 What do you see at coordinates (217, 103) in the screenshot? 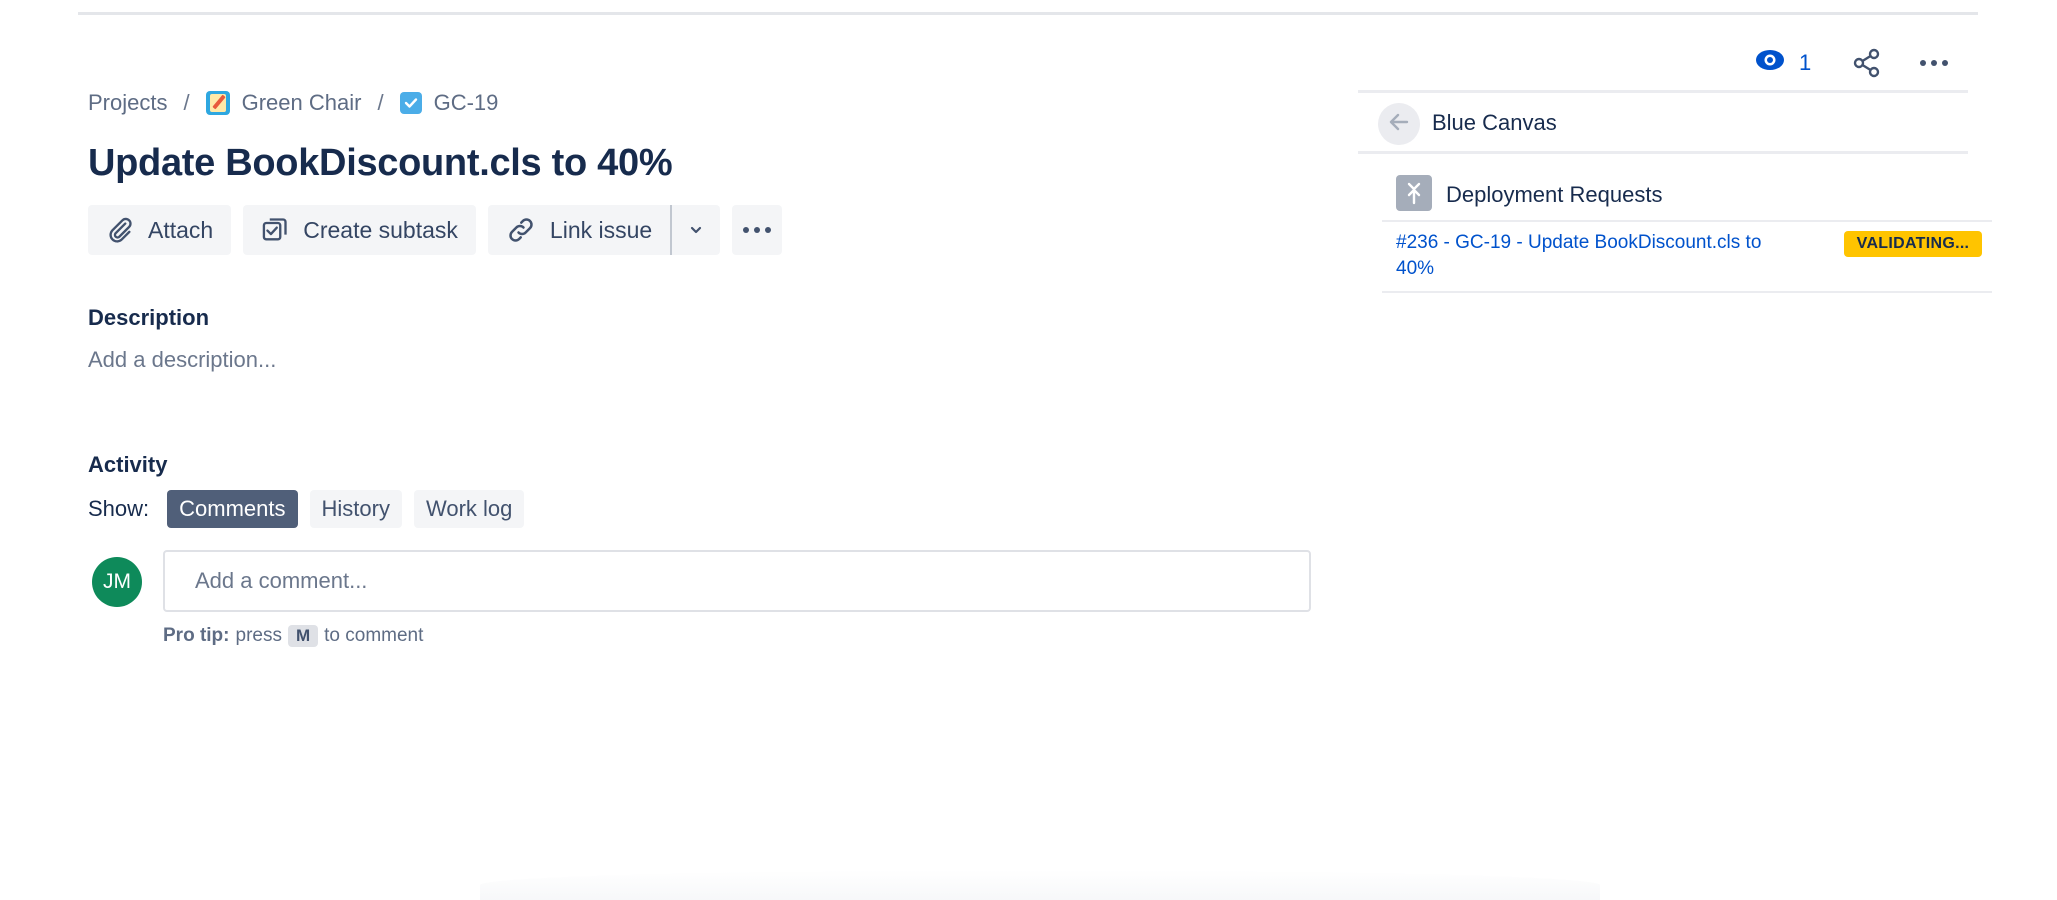
I see `project-icon` at bounding box center [217, 103].